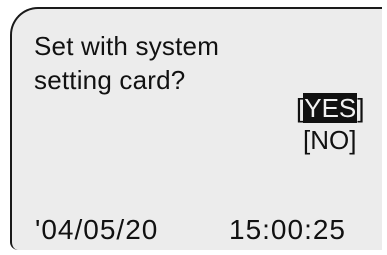 The image size is (387, 255). Describe the element at coordinates (361, 108) in the screenshot. I see `yes-close-bracket: ]` at that location.